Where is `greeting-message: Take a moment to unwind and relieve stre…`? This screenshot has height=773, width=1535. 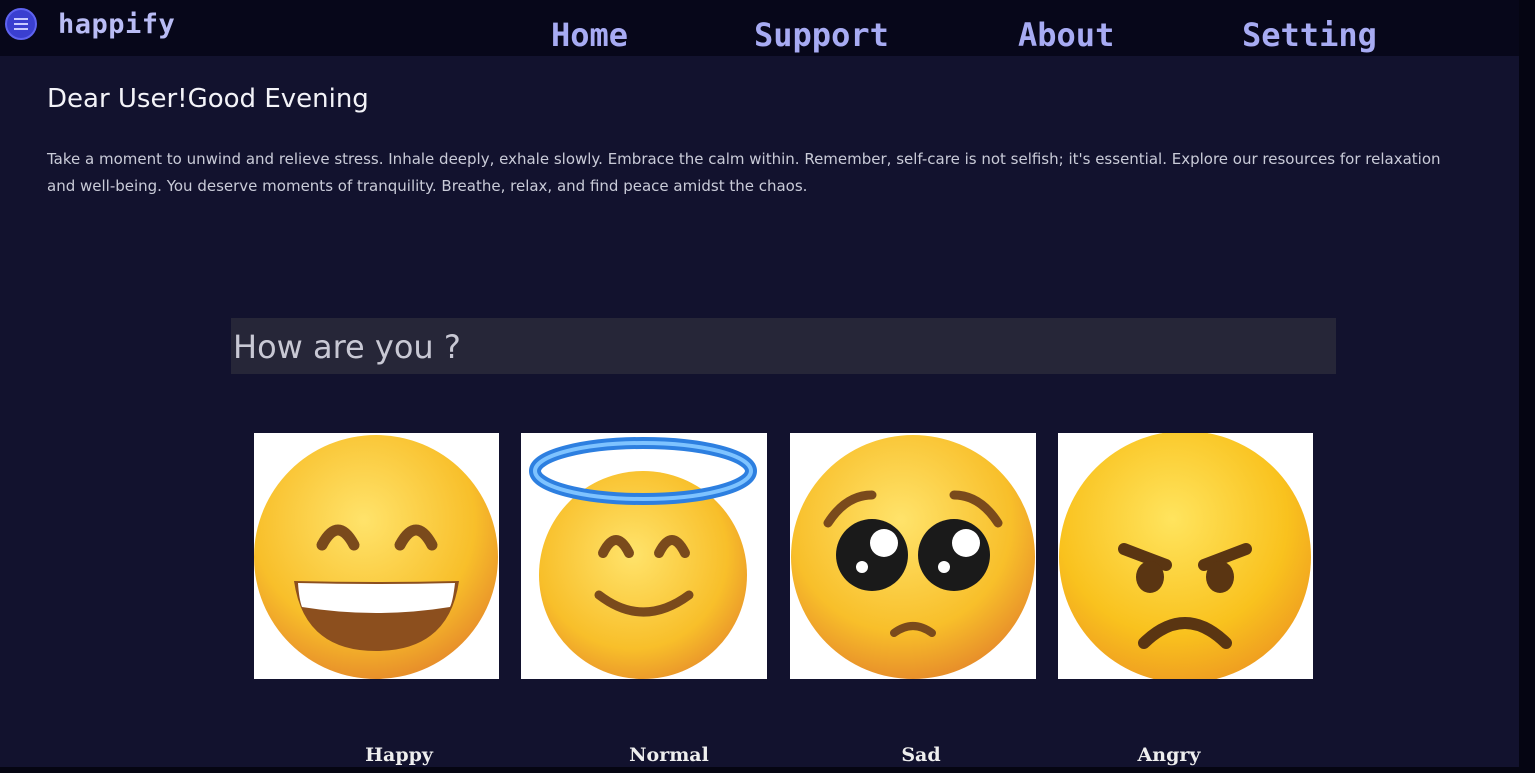 greeting-message: Take a moment to unwind and relieve stre… is located at coordinates (744, 172).